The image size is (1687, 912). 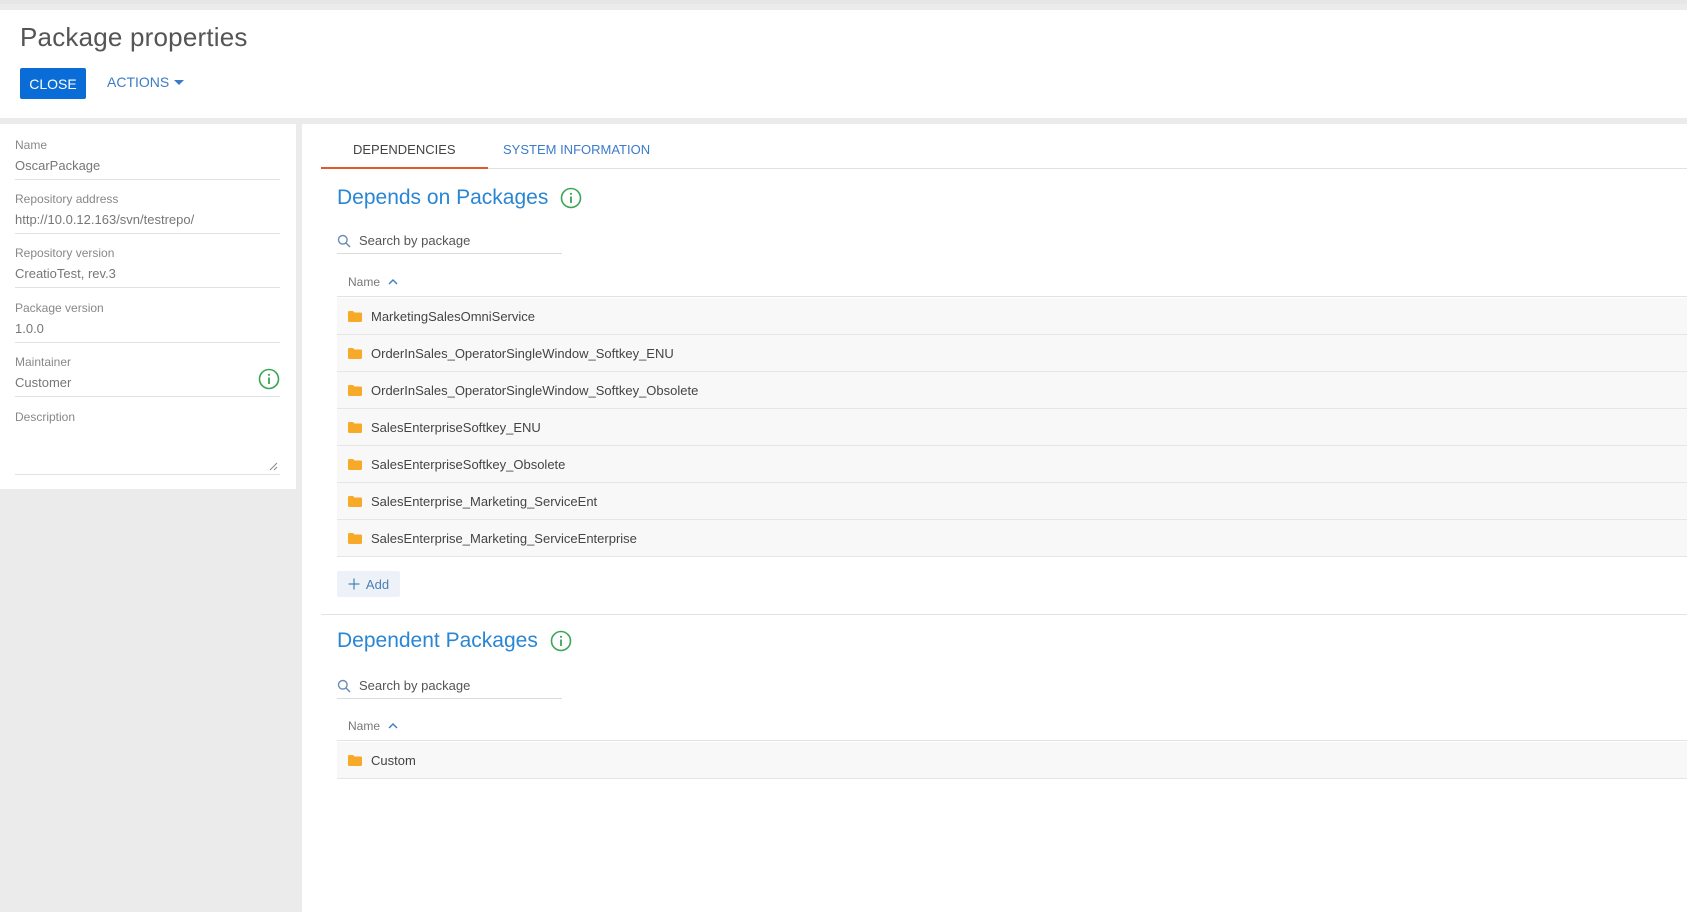 I want to click on package-name: SalesEnterpriseSoftkey_Obsolete, so click(x=468, y=464).